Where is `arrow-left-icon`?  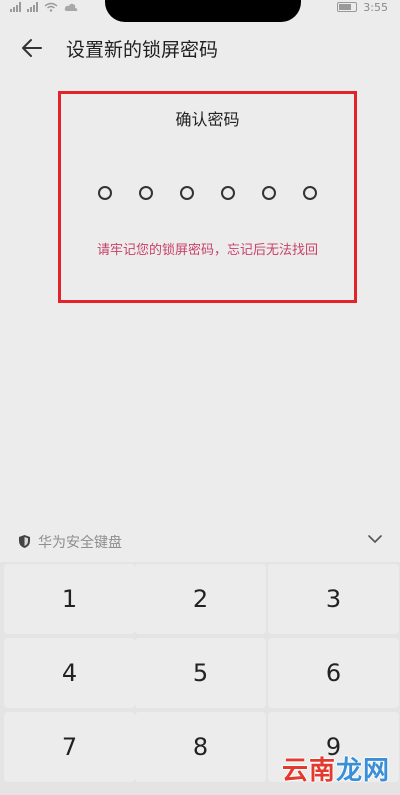
arrow-left-icon is located at coordinates (32, 48).